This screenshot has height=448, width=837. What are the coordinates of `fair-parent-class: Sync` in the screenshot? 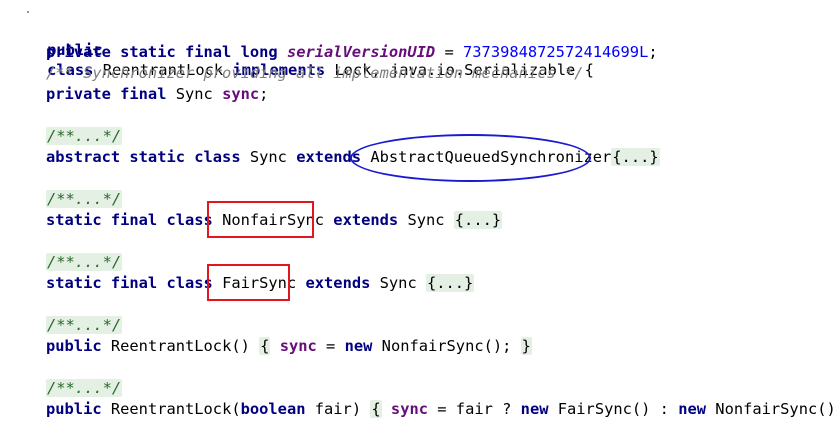 It's located at (398, 283).